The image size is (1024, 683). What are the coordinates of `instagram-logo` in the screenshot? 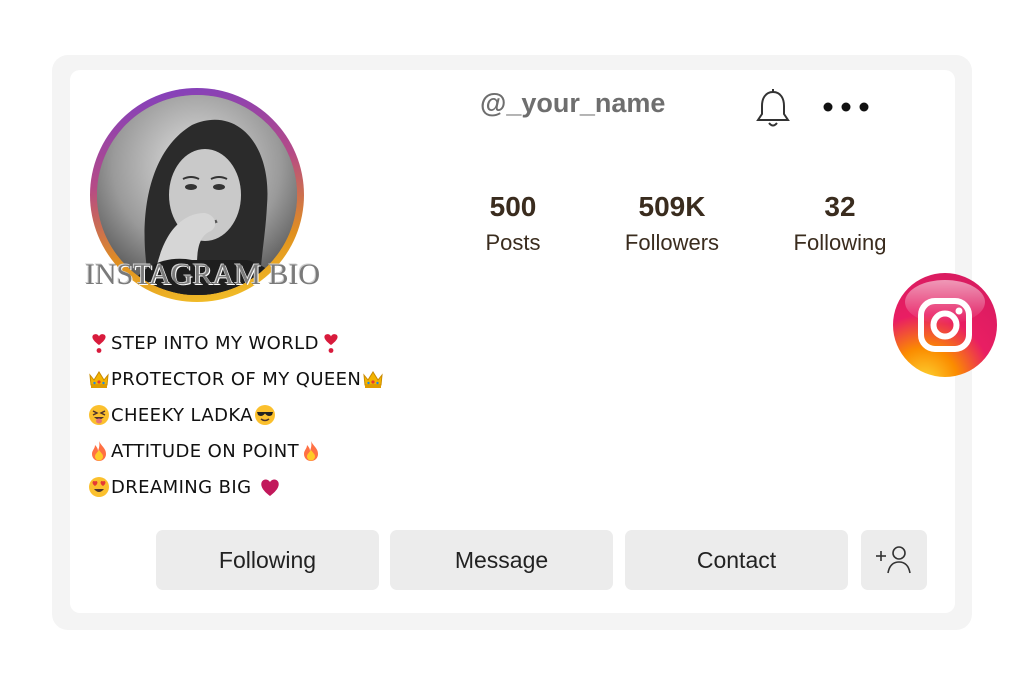 It's located at (945, 325).